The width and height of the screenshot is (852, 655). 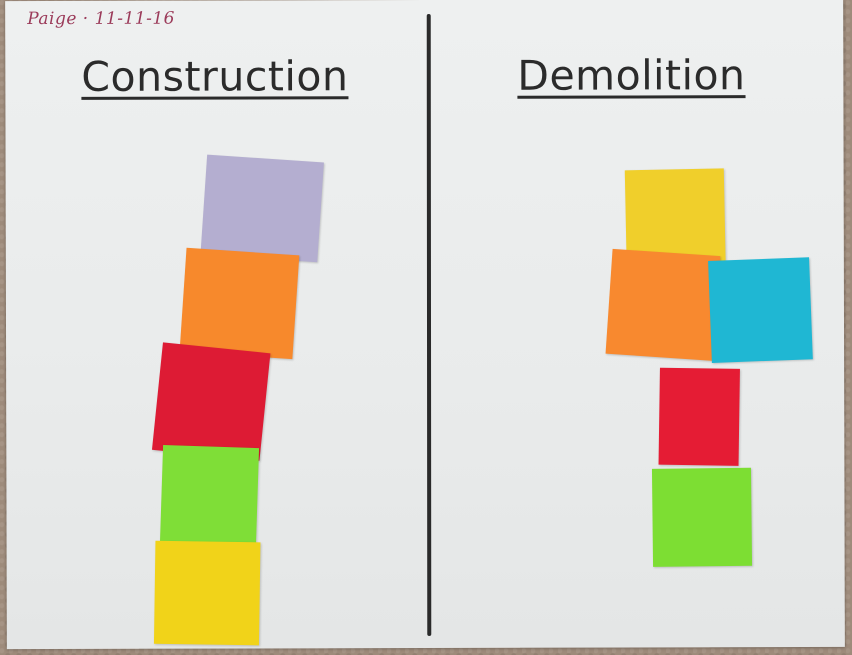 I want to click on demolition-sticky-note-orange, so click(x=663, y=304).